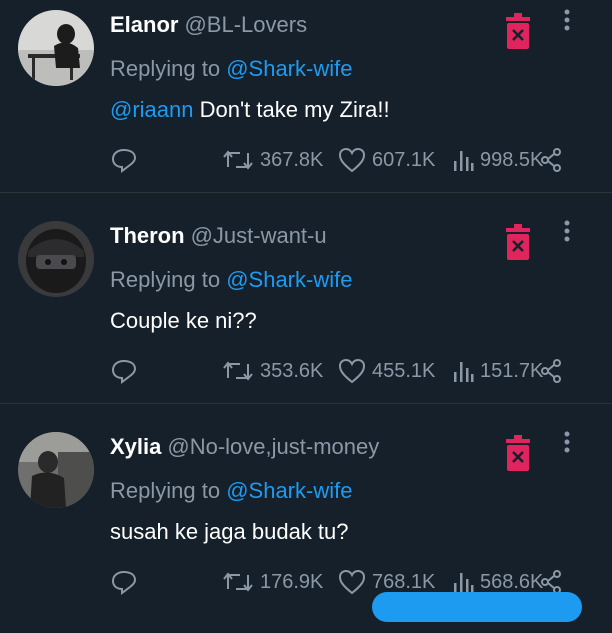  I want to click on views-count: 568.6K, so click(512, 581).